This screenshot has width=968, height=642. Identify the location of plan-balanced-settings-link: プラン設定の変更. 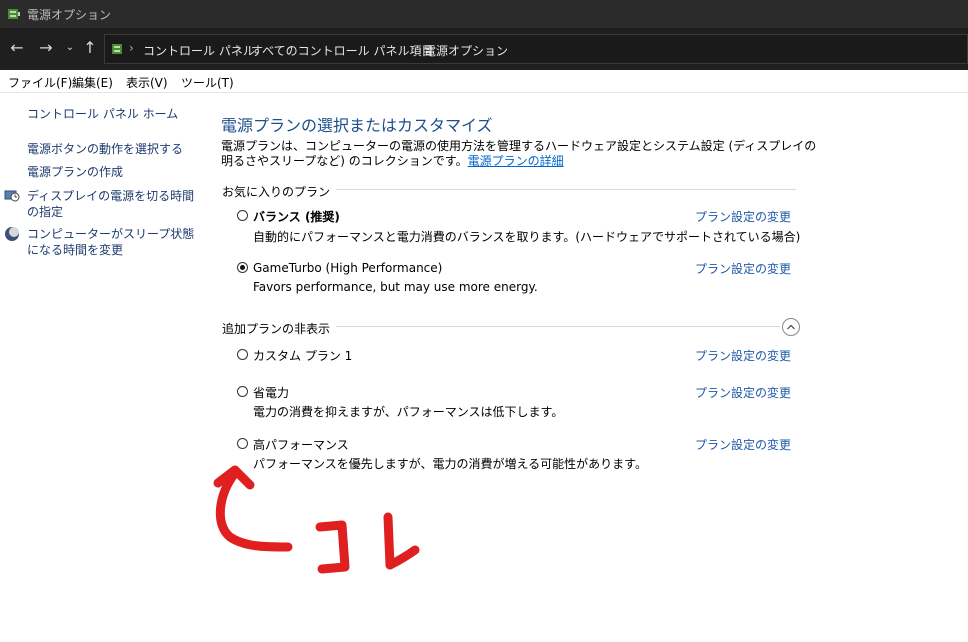
(743, 216).